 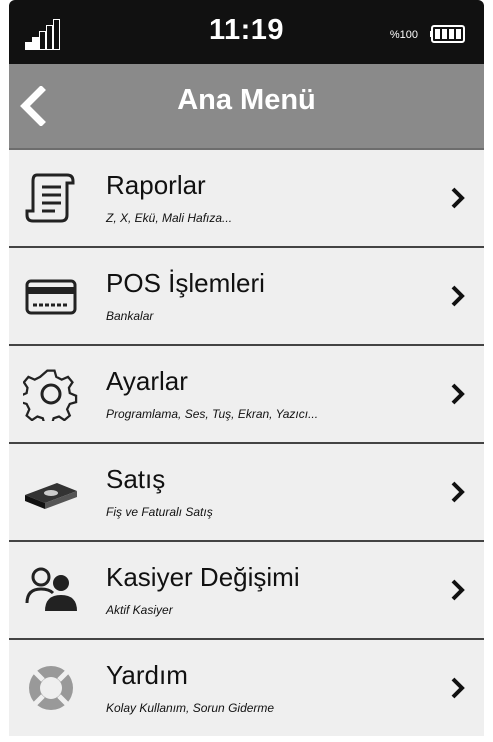 What do you see at coordinates (246, 100) in the screenshot?
I see `page-title: Ana Menü` at bounding box center [246, 100].